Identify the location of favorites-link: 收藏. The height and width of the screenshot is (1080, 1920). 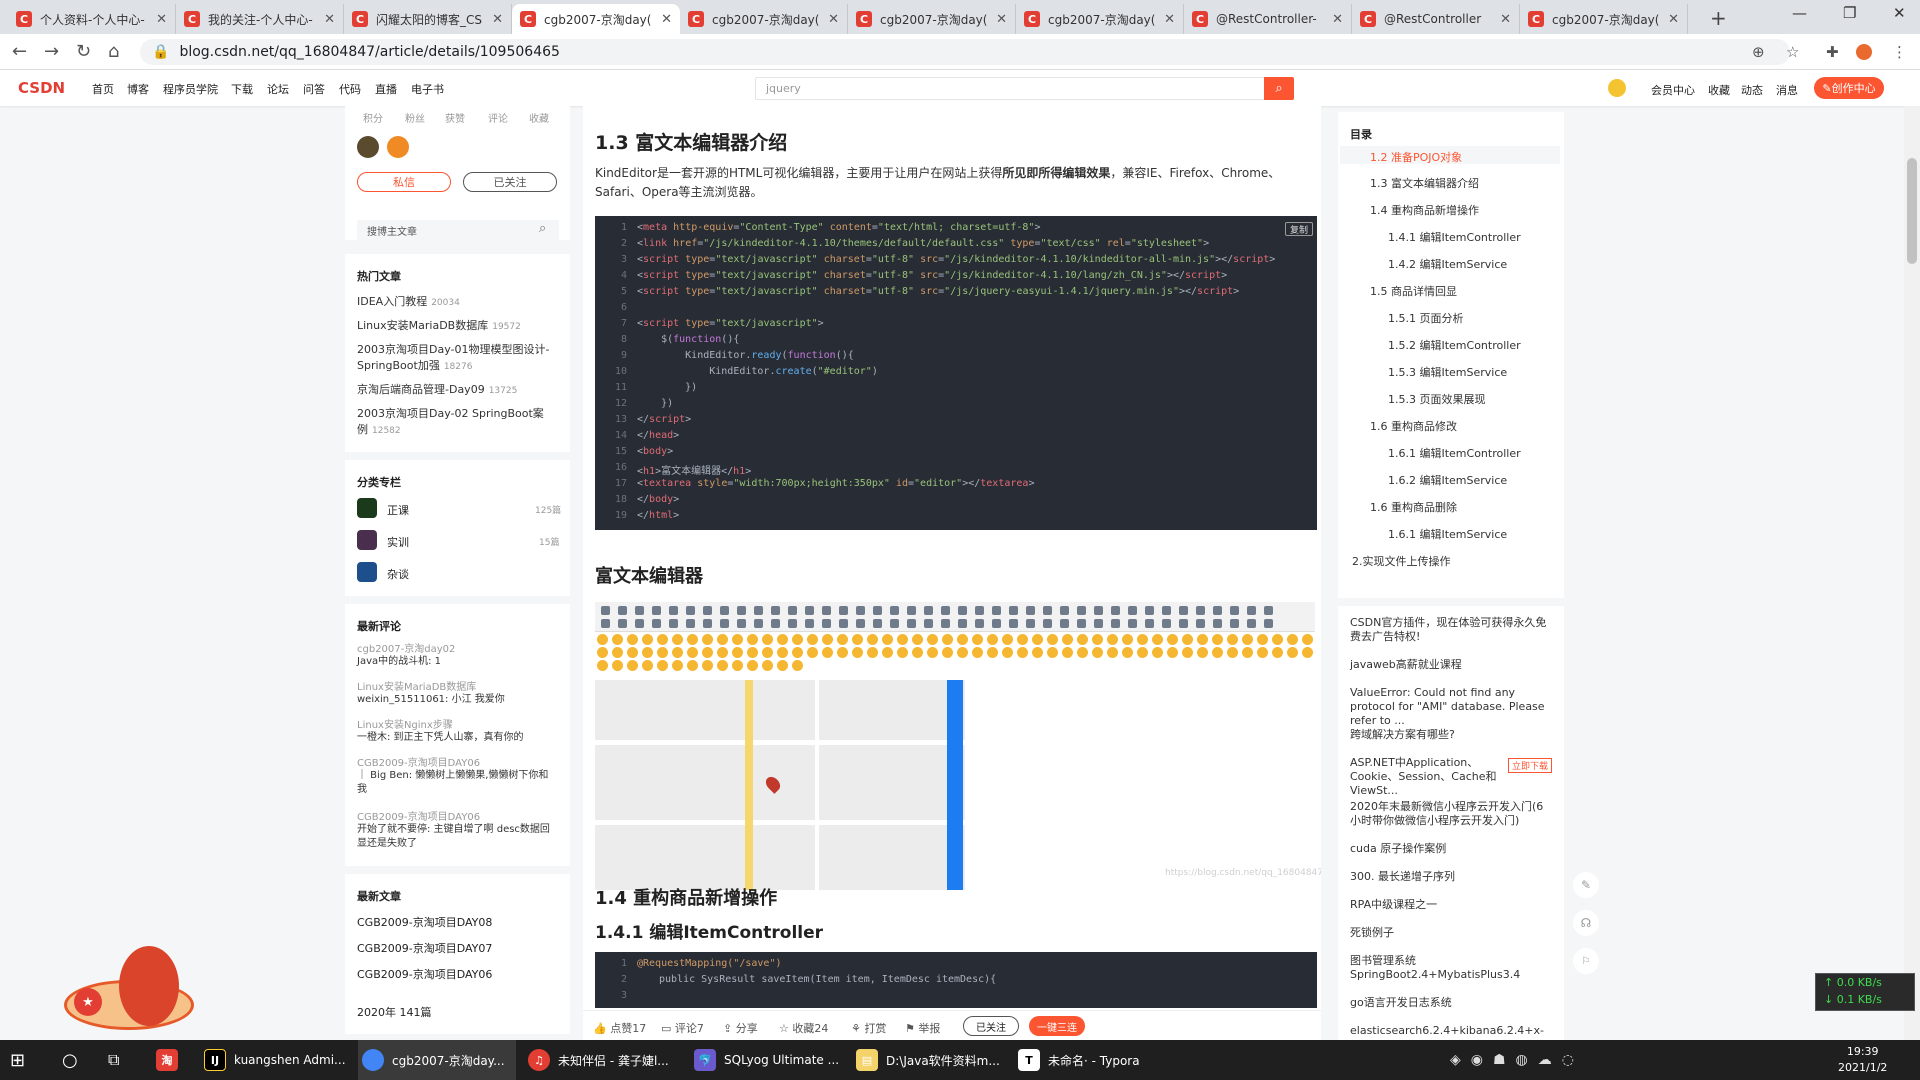
(1719, 90).